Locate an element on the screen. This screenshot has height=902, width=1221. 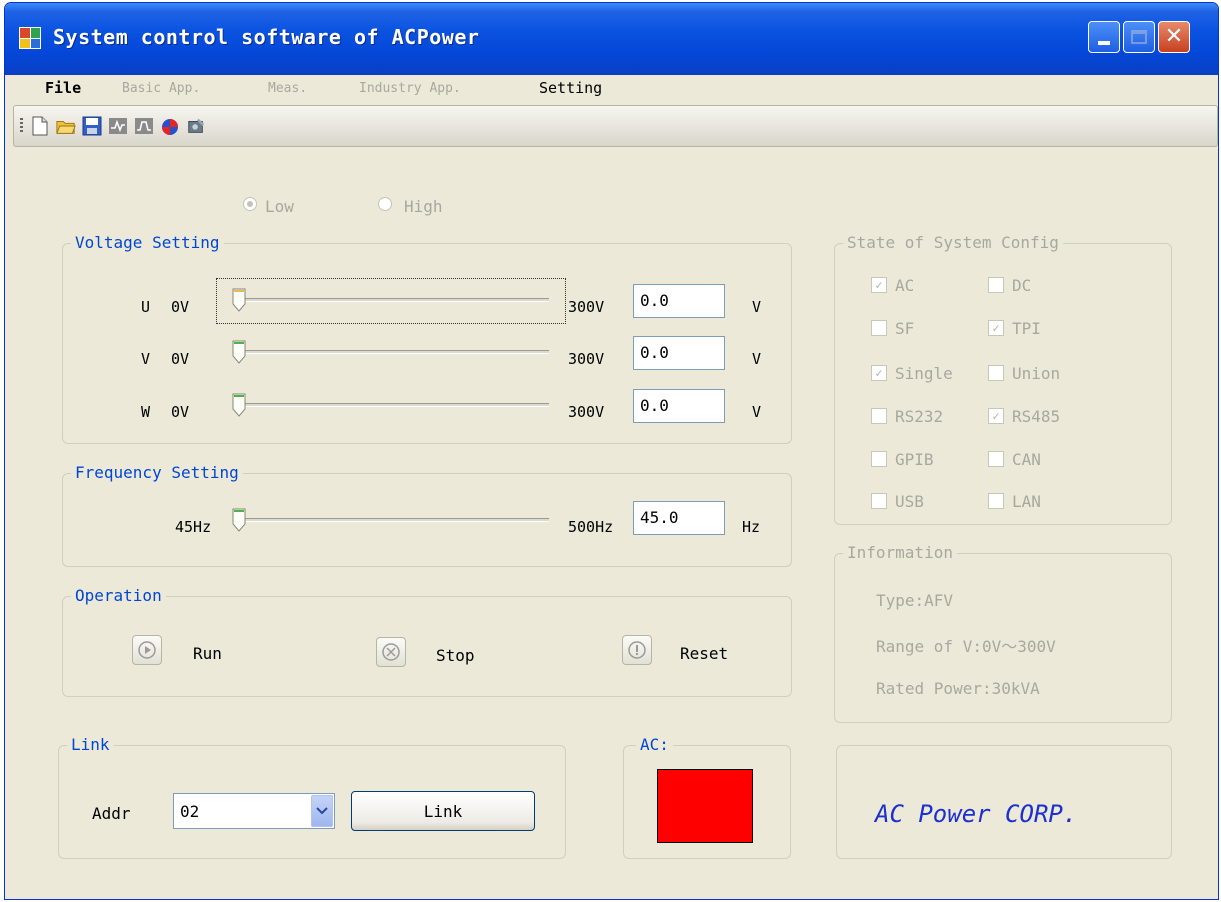
config-label-lan: LAN is located at coordinates (1026, 501).